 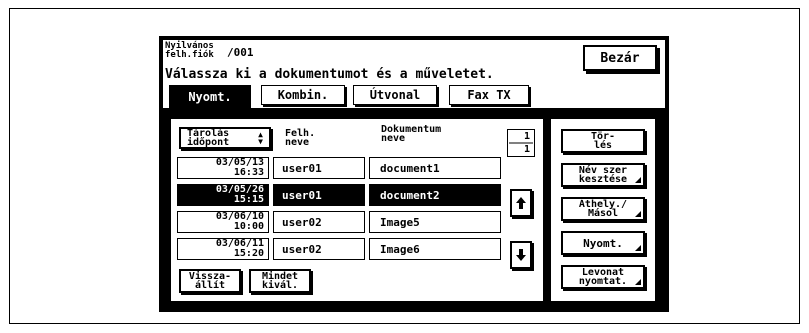 I want to click on close-button: Bezár, so click(x=620, y=58).